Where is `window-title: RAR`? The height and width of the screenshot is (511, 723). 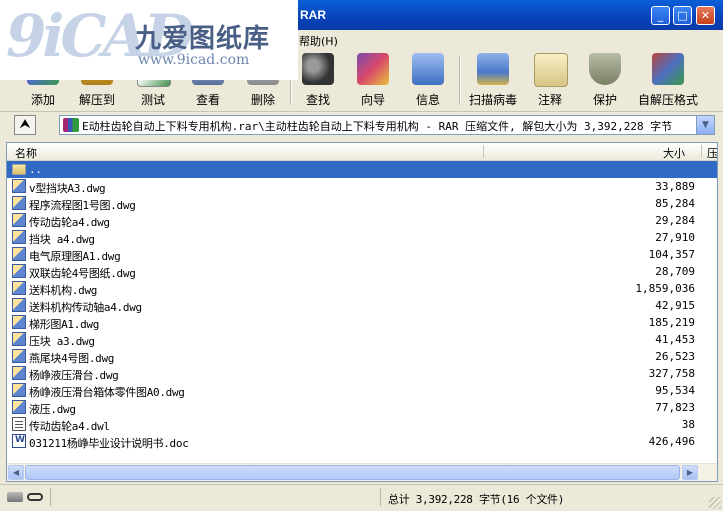 window-title: RAR is located at coordinates (313, 15).